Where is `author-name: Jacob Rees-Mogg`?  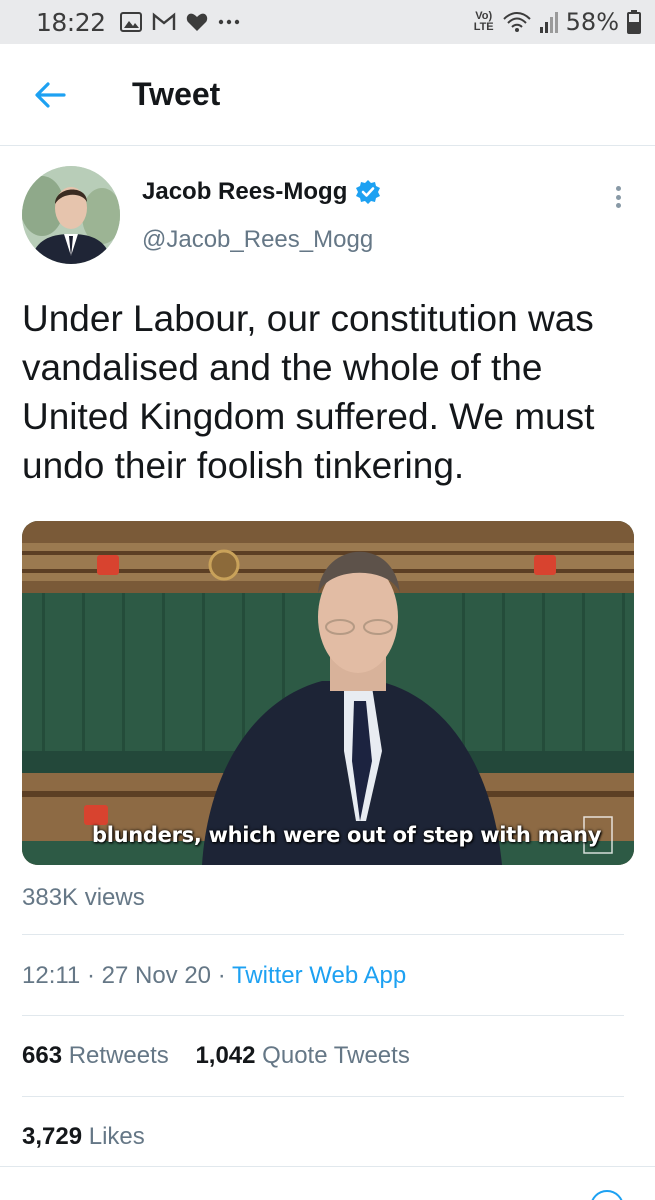
author-name: Jacob Rees-Mogg is located at coordinates (244, 192).